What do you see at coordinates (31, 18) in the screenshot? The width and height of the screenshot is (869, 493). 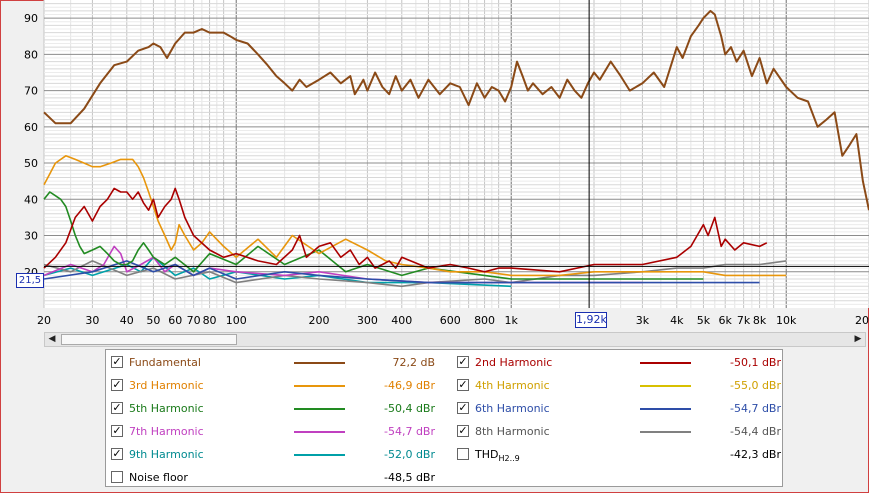 I see `y-tick-label: 90` at bounding box center [31, 18].